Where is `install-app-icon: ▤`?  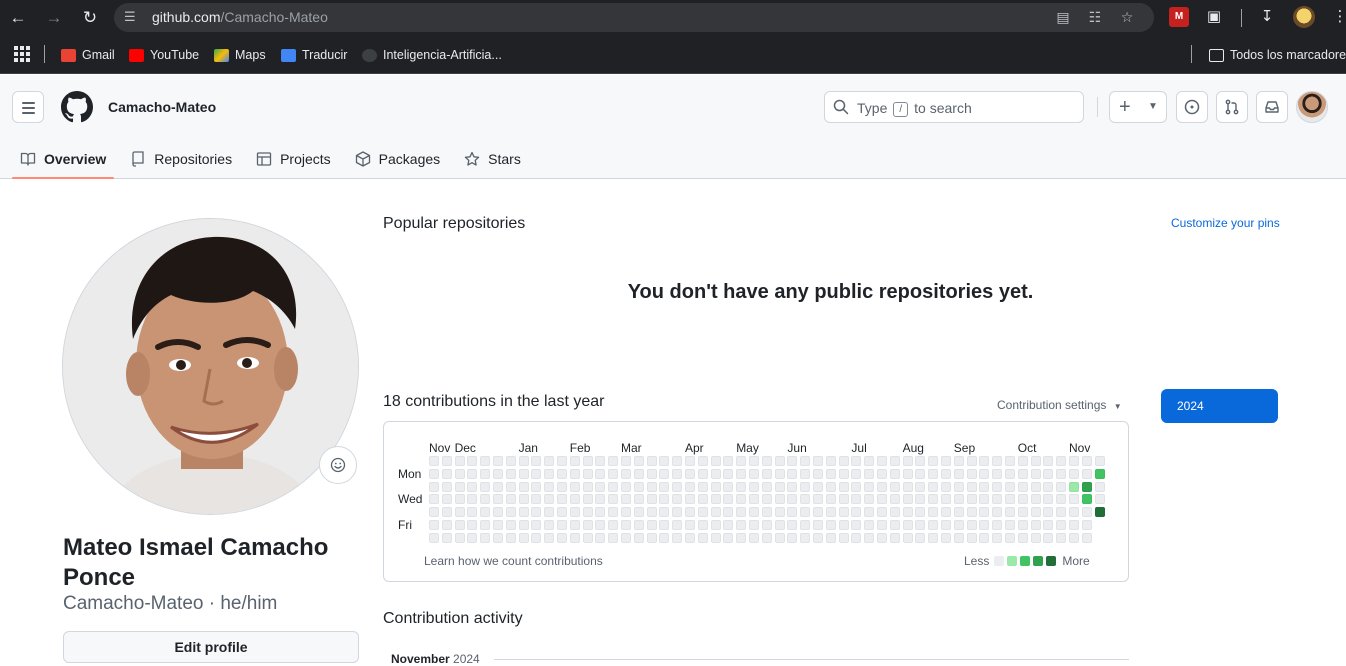 install-app-icon: ▤ is located at coordinates (1063, 17).